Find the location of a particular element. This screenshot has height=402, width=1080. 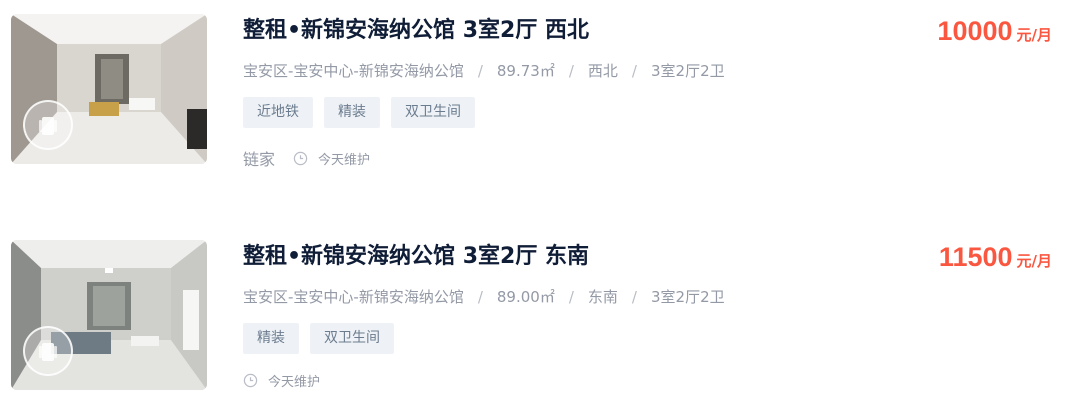

listing-title: 整租•新锦安海纳公馆 3室2厅 东南 is located at coordinates (416, 257).